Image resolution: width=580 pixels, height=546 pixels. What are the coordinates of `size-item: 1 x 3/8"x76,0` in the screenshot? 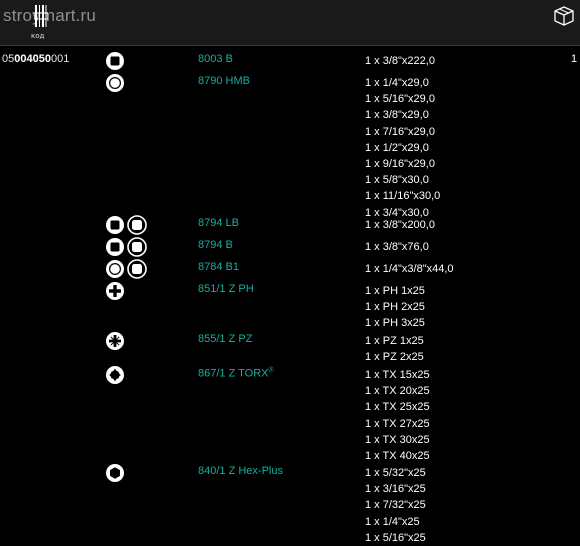 It's located at (397, 247).